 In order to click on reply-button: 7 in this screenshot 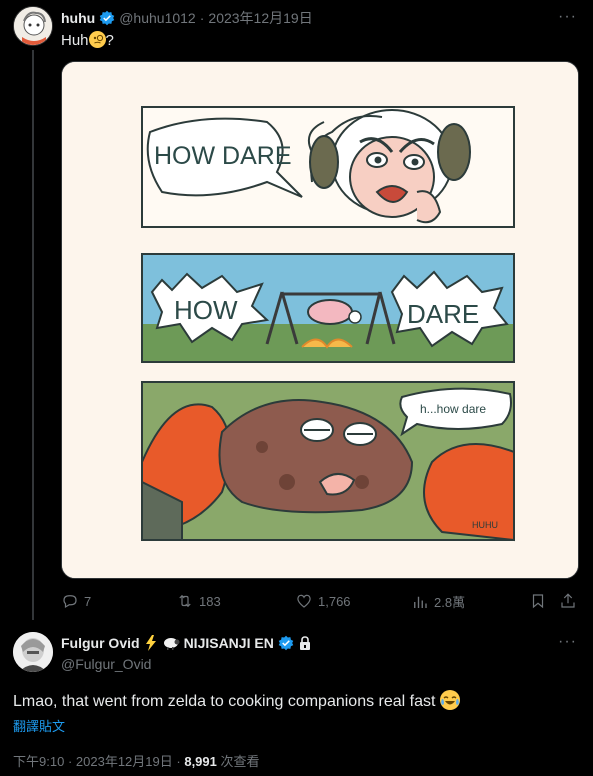, I will do `click(76, 601)`.